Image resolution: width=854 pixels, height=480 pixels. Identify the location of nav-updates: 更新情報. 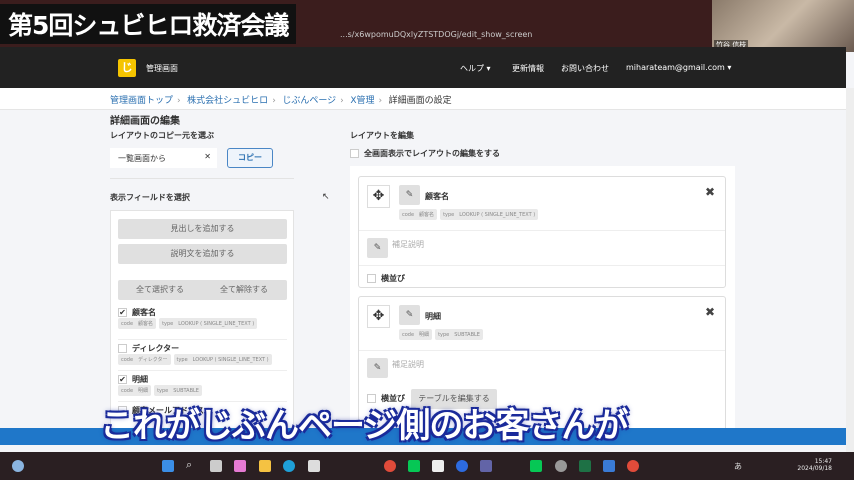
(528, 68).